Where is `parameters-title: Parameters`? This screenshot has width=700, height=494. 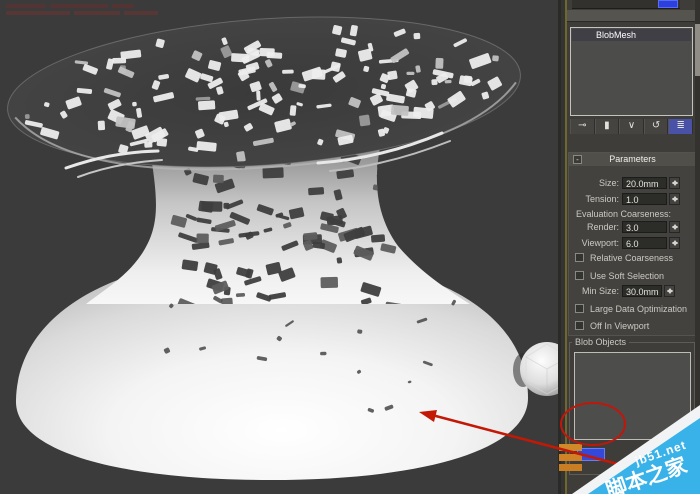 parameters-title: Parameters is located at coordinates (632, 159).